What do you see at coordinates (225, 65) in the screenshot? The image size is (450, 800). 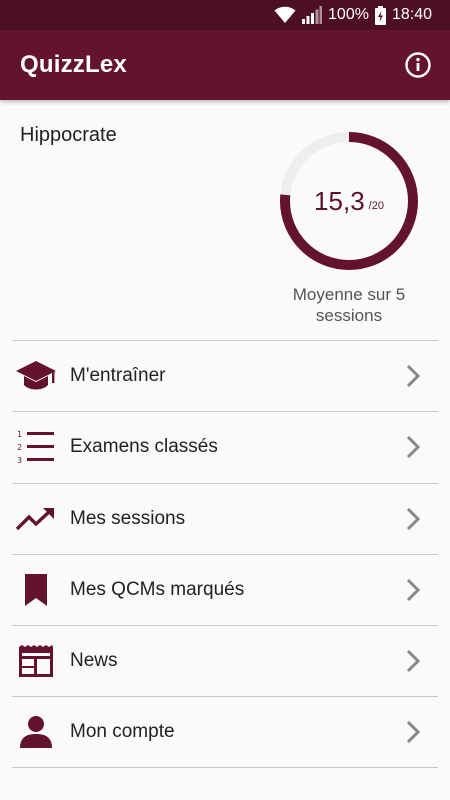 I see `app-bar: QuizzLex` at bounding box center [225, 65].